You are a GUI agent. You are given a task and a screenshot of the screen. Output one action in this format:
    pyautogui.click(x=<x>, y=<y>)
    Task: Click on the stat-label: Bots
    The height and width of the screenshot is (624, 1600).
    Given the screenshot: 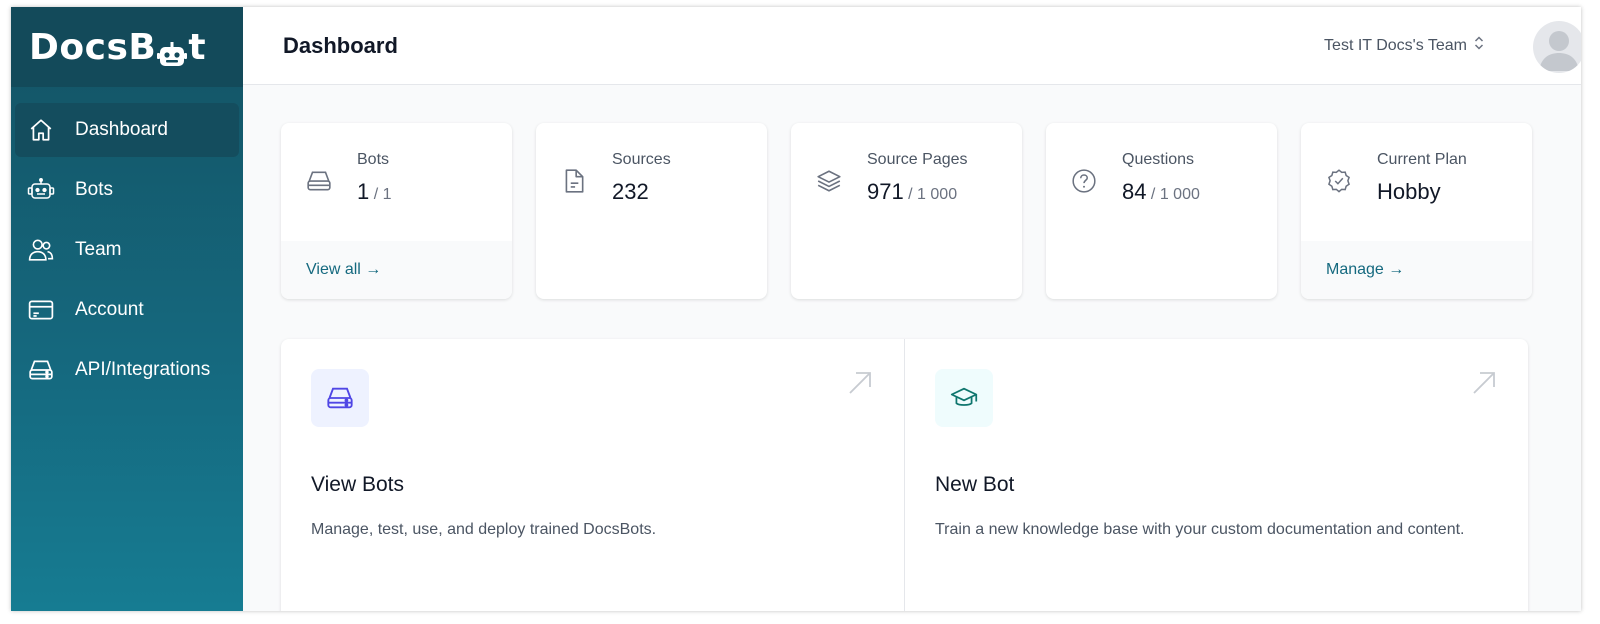 What is the action you would take?
    pyautogui.click(x=373, y=159)
    